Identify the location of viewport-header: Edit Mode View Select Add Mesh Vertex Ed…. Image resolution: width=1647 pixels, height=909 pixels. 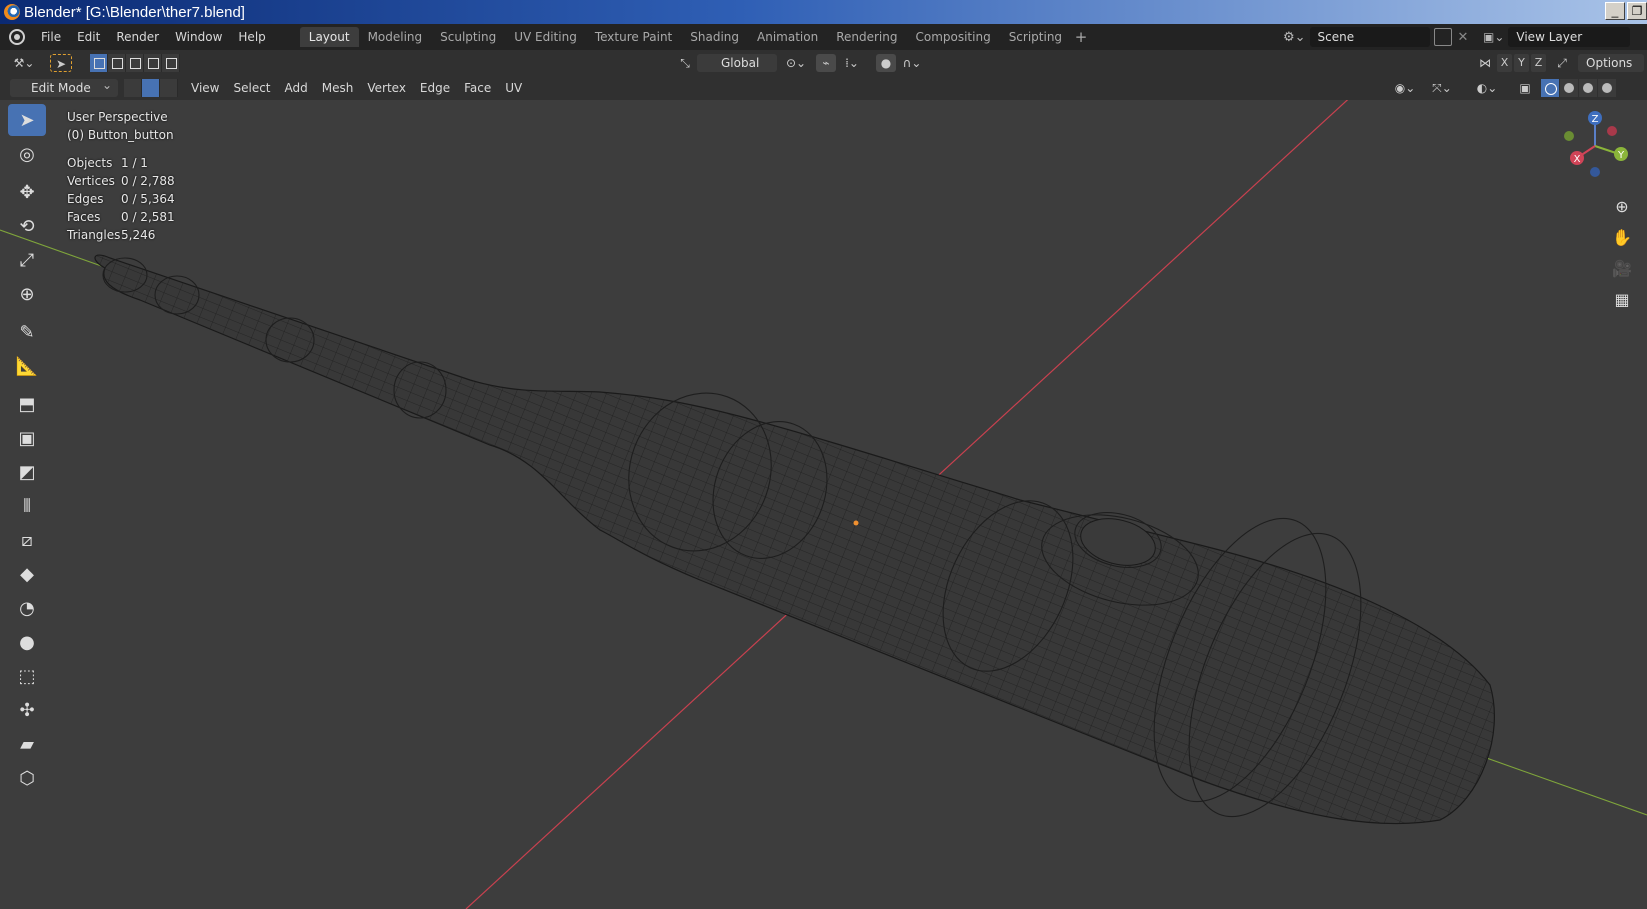
(823, 88).